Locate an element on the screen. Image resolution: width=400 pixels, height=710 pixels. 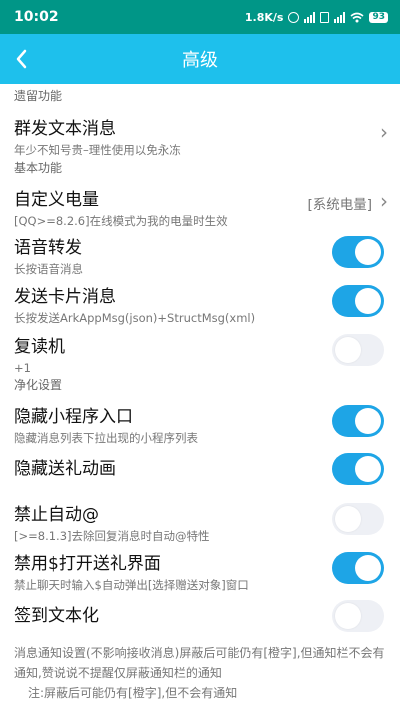
notification-sub-note: 注:屏蔽后可能仍有[橙字],但不会有通知 is located at coordinates (133, 693).